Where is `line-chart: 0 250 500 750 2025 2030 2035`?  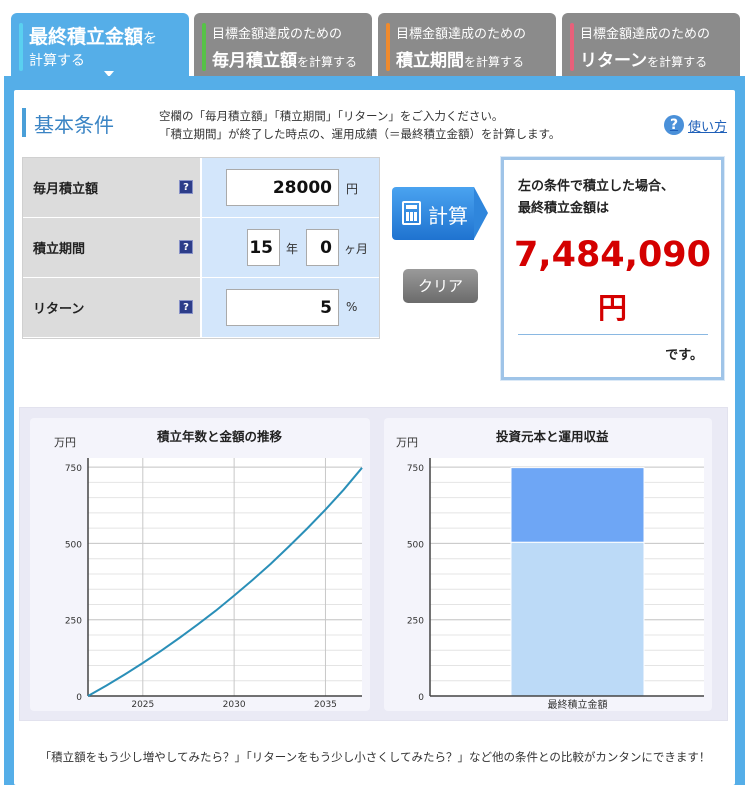
line-chart: 0 250 500 750 2025 2030 2035 is located at coordinates (214, 584).